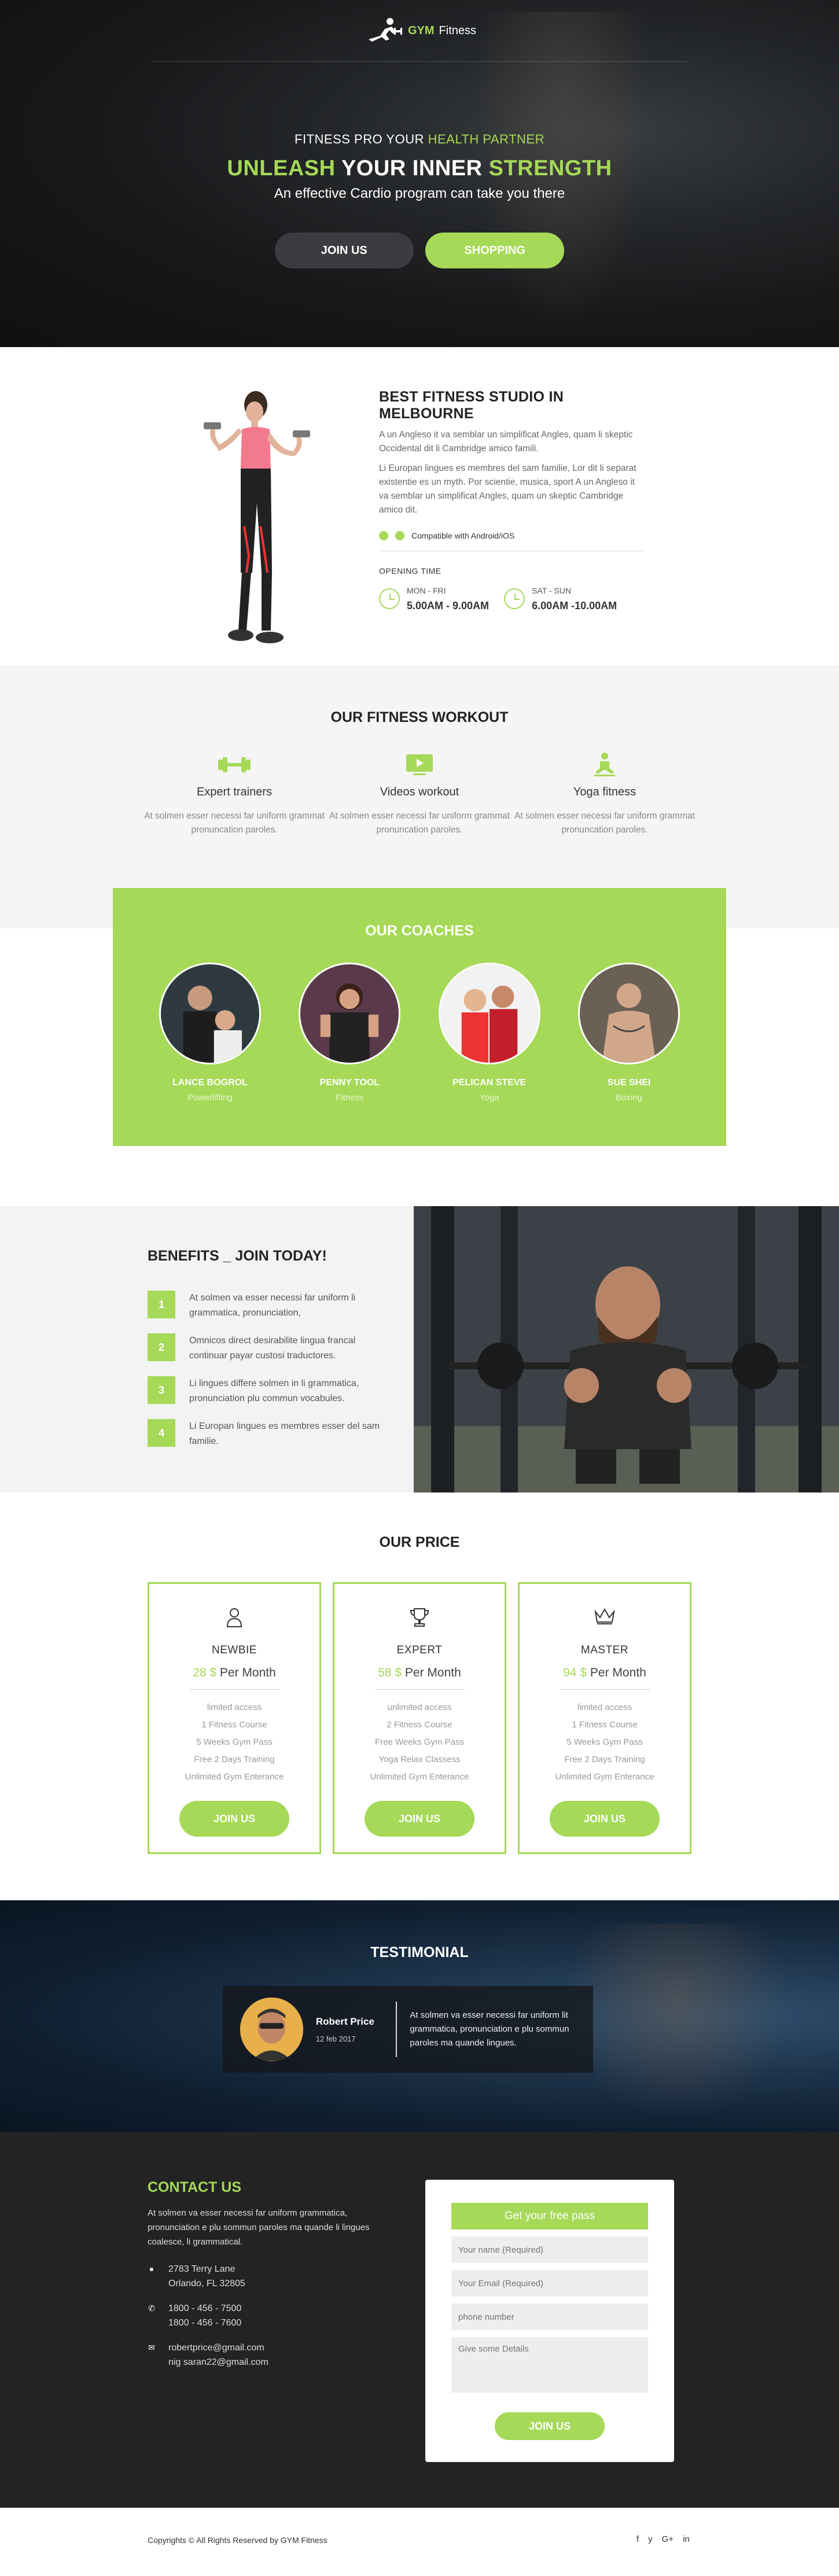 This screenshot has width=839, height=2576. What do you see at coordinates (550, 2426) in the screenshot?
I see `join-us-submit-button: JOIN US` at bounding box center [550, 2426].